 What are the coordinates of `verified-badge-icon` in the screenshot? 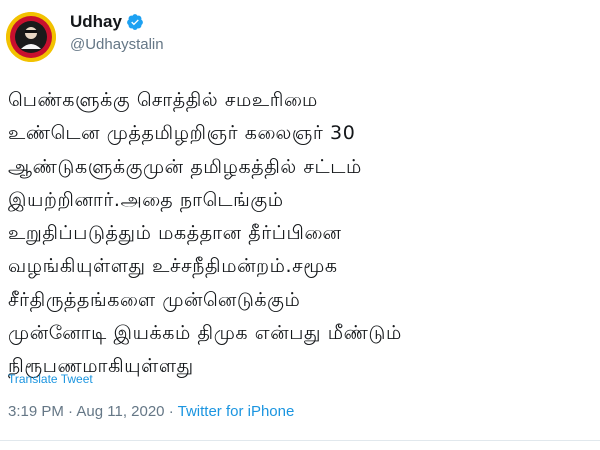 It's located at (135, 22).